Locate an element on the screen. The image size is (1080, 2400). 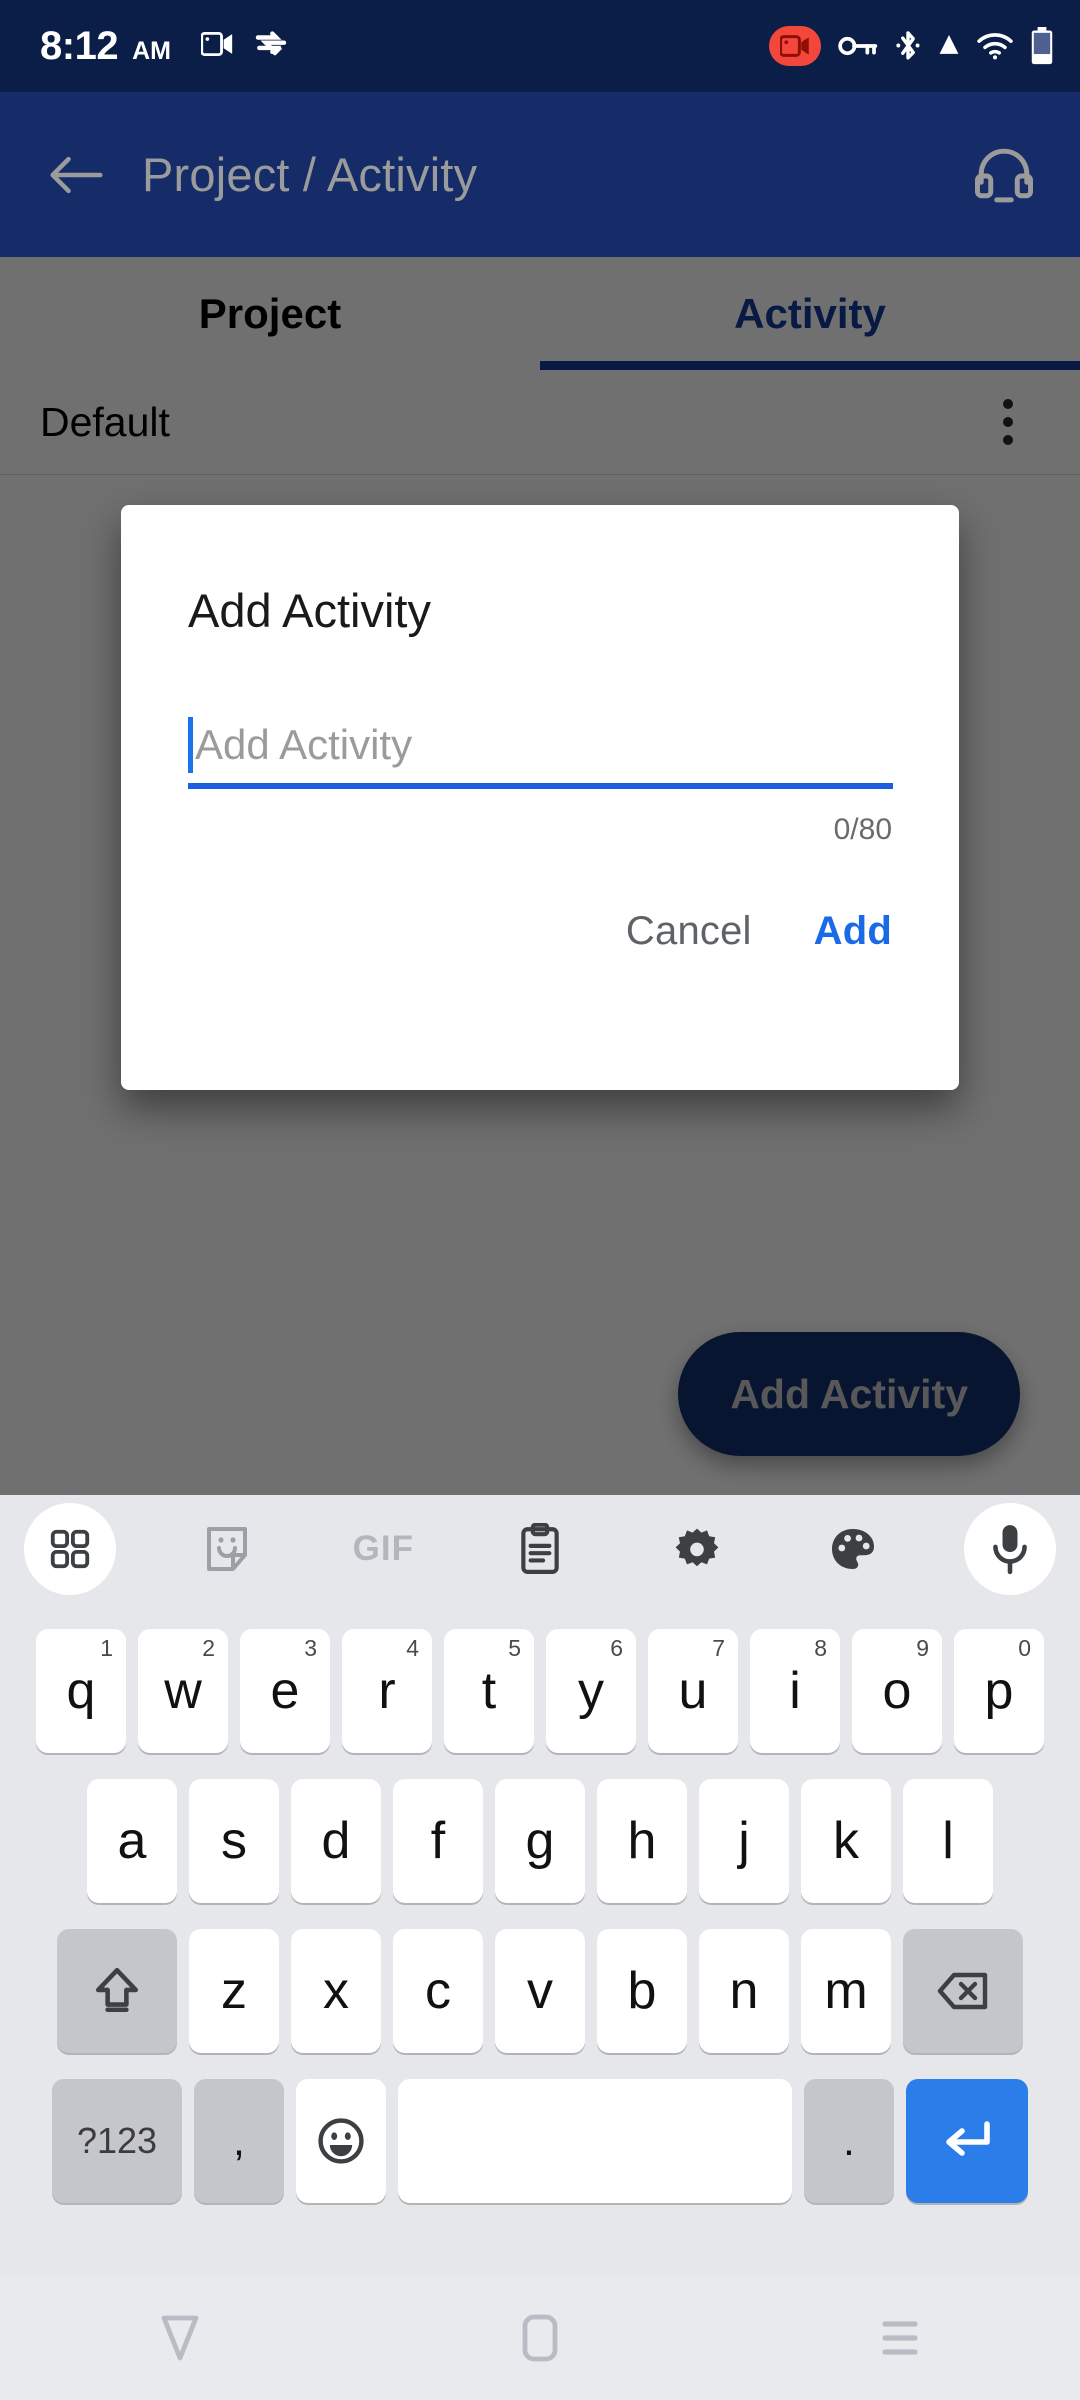
keyboard-row-4: ?123 , . is located at coordinates (540, 2141).